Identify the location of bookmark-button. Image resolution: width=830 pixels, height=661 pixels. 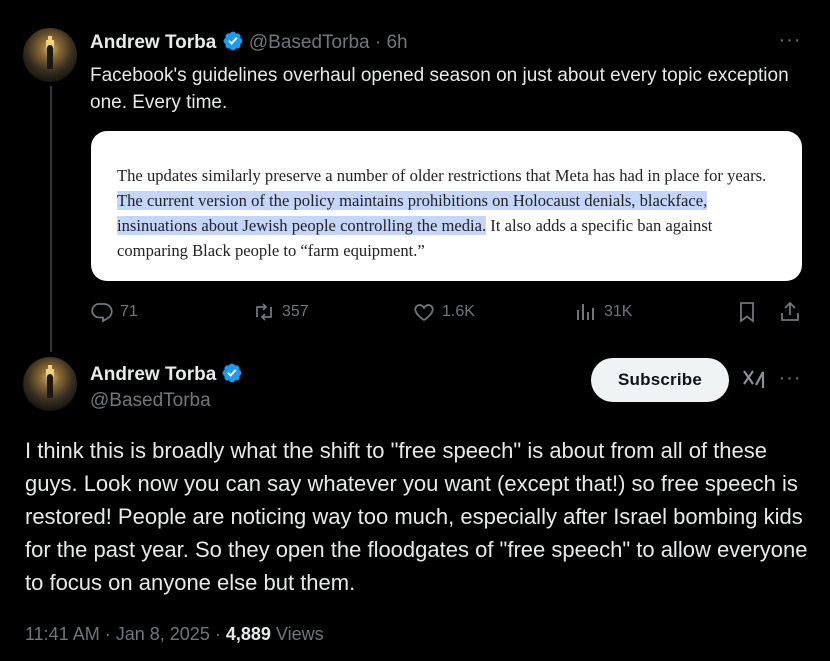
(747, 312).